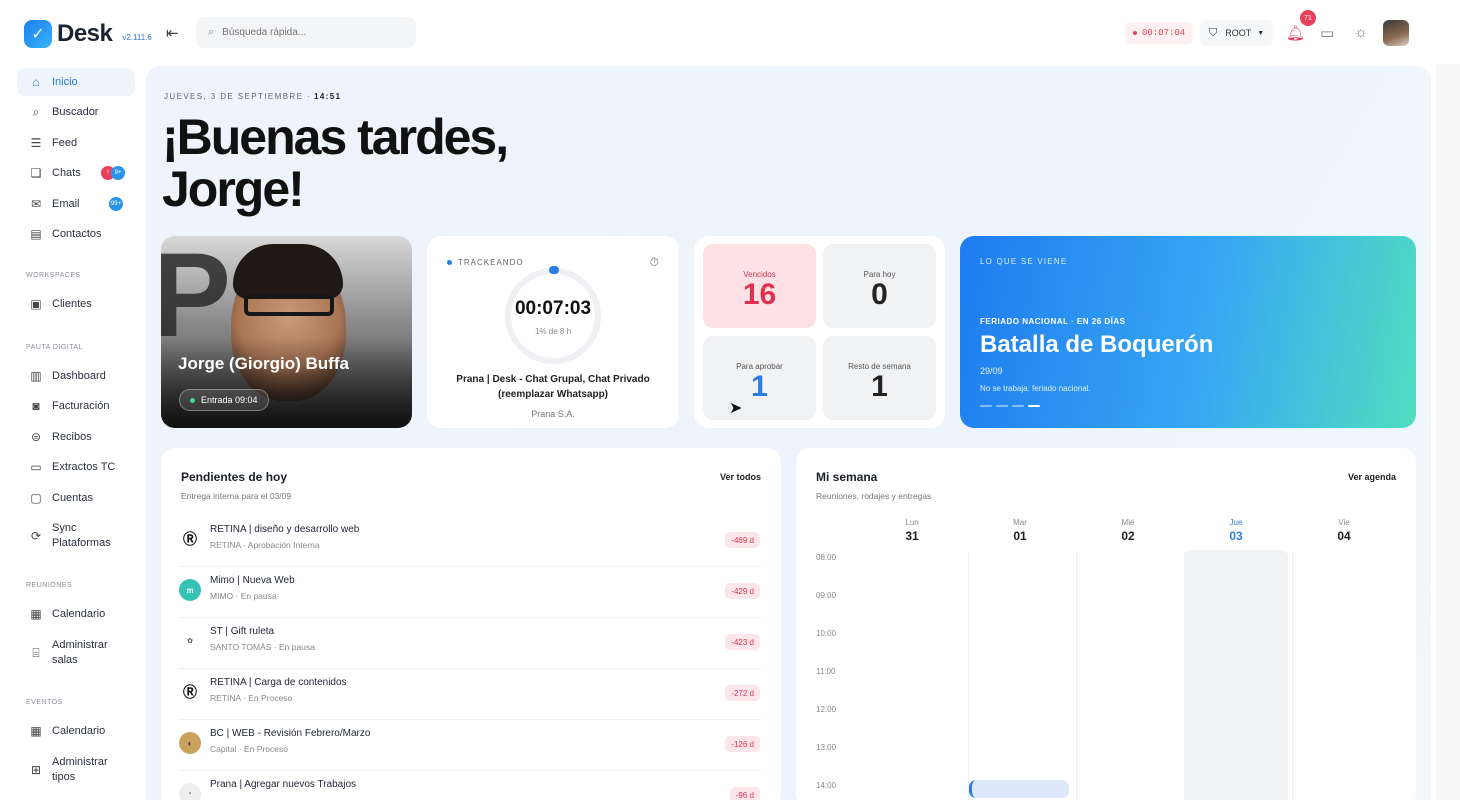 This screenshot has width=1460, height=800. I want to click on sidebar-item-label: Feed, so click(65, 143).